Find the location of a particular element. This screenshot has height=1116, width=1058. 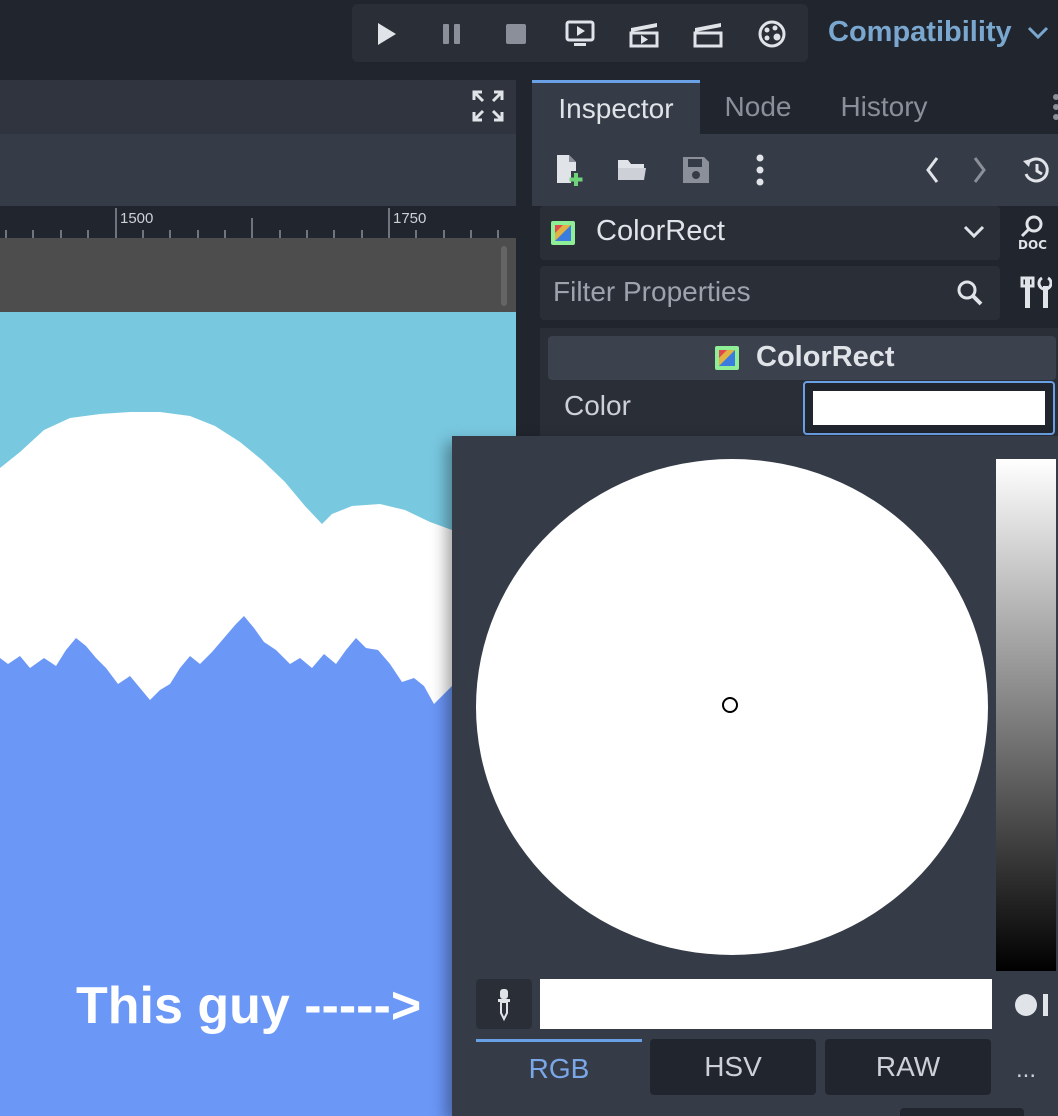

tab-history: History is located at coordinates (884, 107).